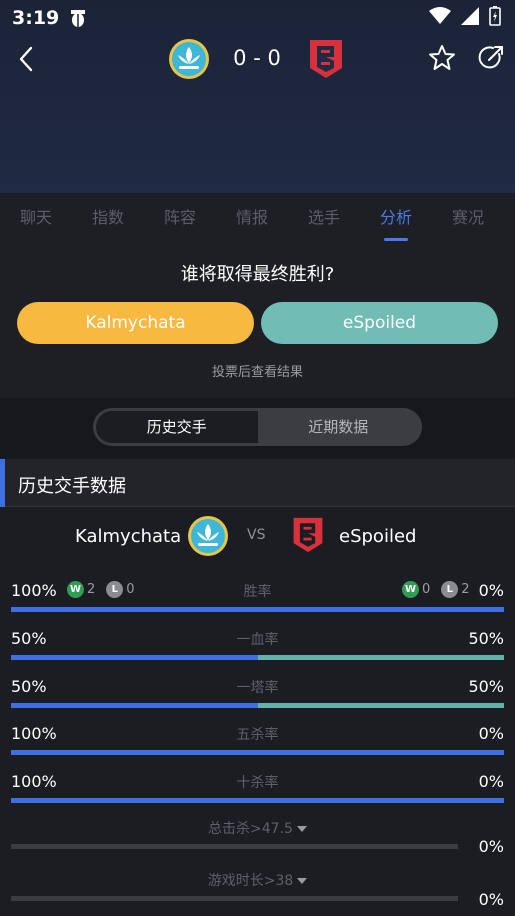  Describe the element at coordinates (128, 536) in the screenshot. I see `home-team-name: Kalmychata` at that location.